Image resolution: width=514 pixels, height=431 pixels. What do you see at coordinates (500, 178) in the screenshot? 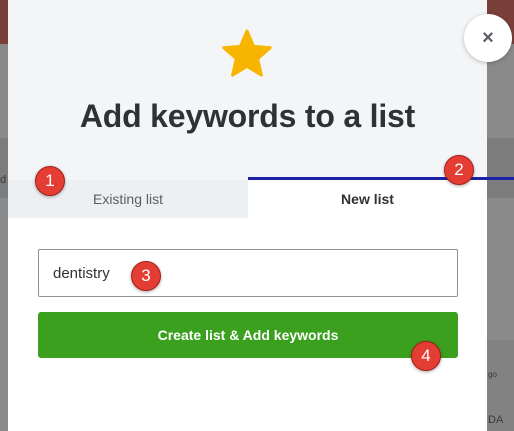
I see `tab-underline-extension` at bounding box center [500, 178].